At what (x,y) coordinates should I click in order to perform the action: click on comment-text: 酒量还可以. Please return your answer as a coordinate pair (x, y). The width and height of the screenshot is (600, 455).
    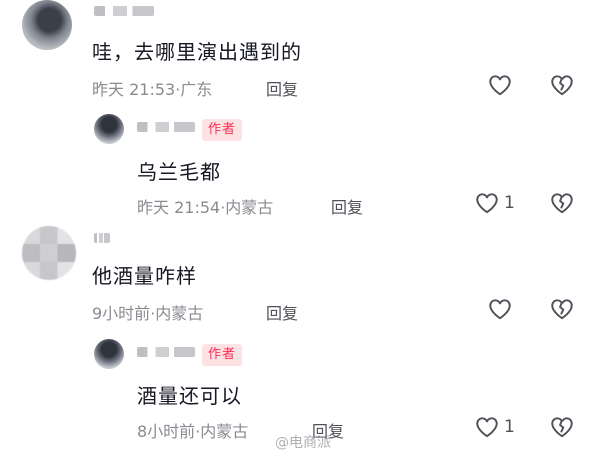
    Looking at the image, I should click on (189, 396).